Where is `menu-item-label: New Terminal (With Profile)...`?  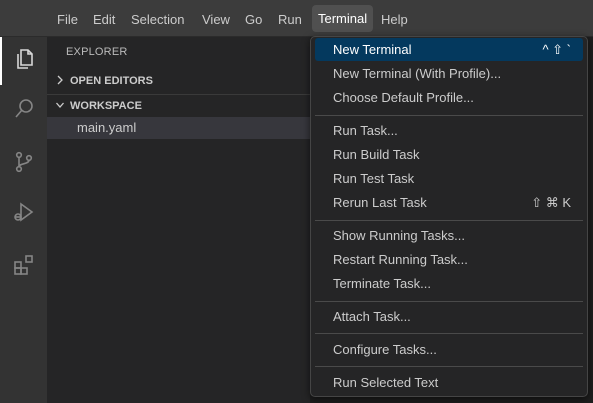
menu-item-label: New Terminal (With Profile)... is located at coordinates (417, 73).